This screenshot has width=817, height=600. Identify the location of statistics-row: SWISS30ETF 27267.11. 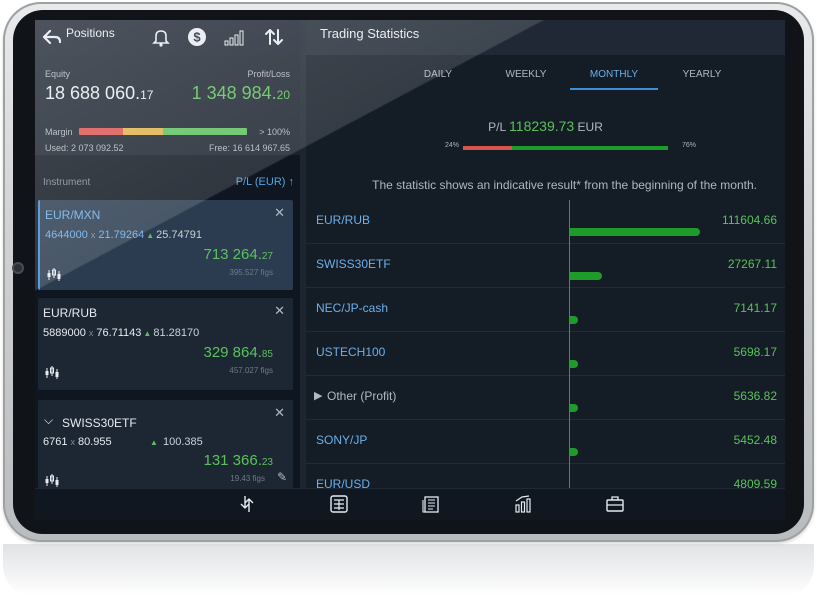
(545, 266).